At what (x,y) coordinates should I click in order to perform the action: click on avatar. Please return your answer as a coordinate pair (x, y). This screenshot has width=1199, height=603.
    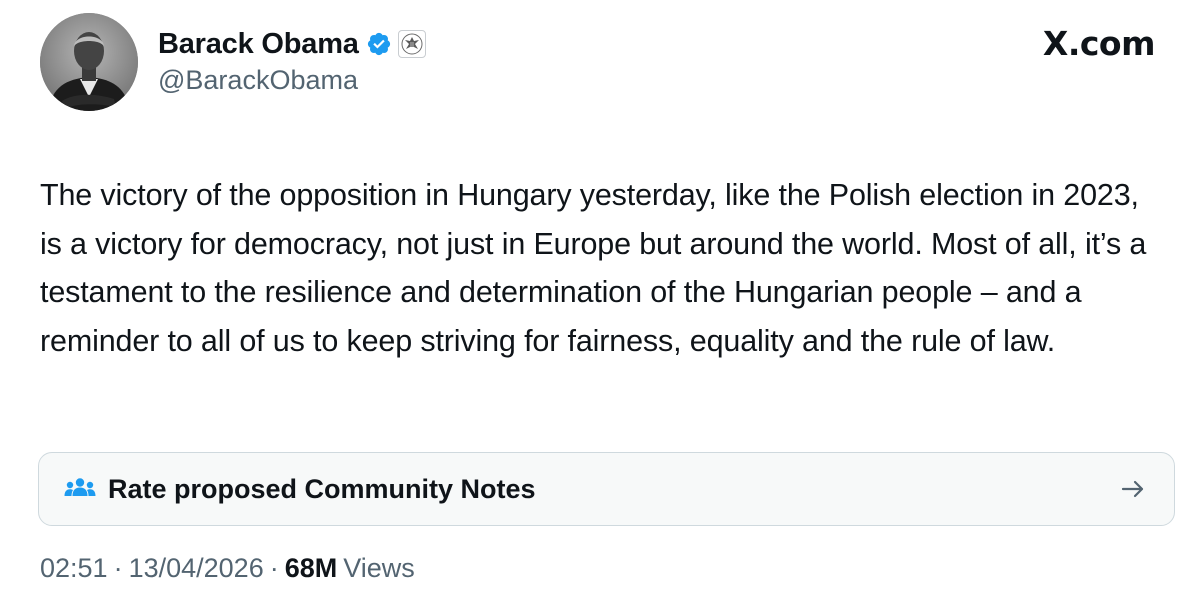
    Looking at the image, I should click on (89, 62).